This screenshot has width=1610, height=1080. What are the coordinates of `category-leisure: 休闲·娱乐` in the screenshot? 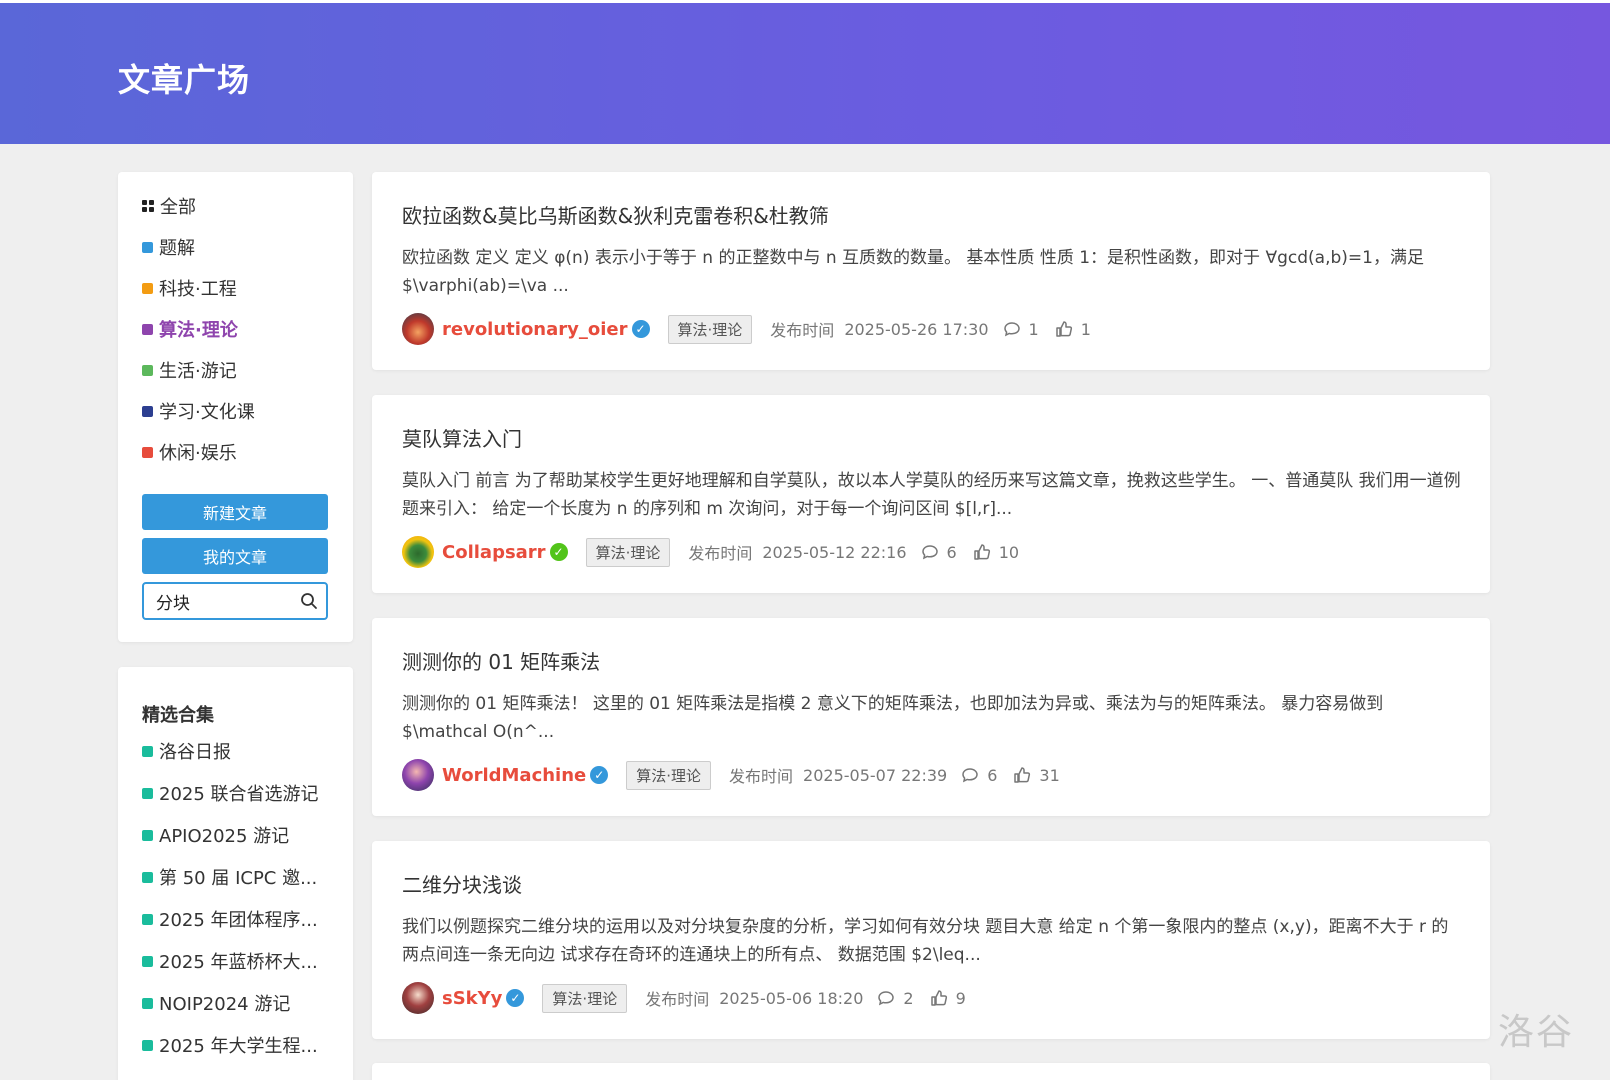 It's located at (189, 452).